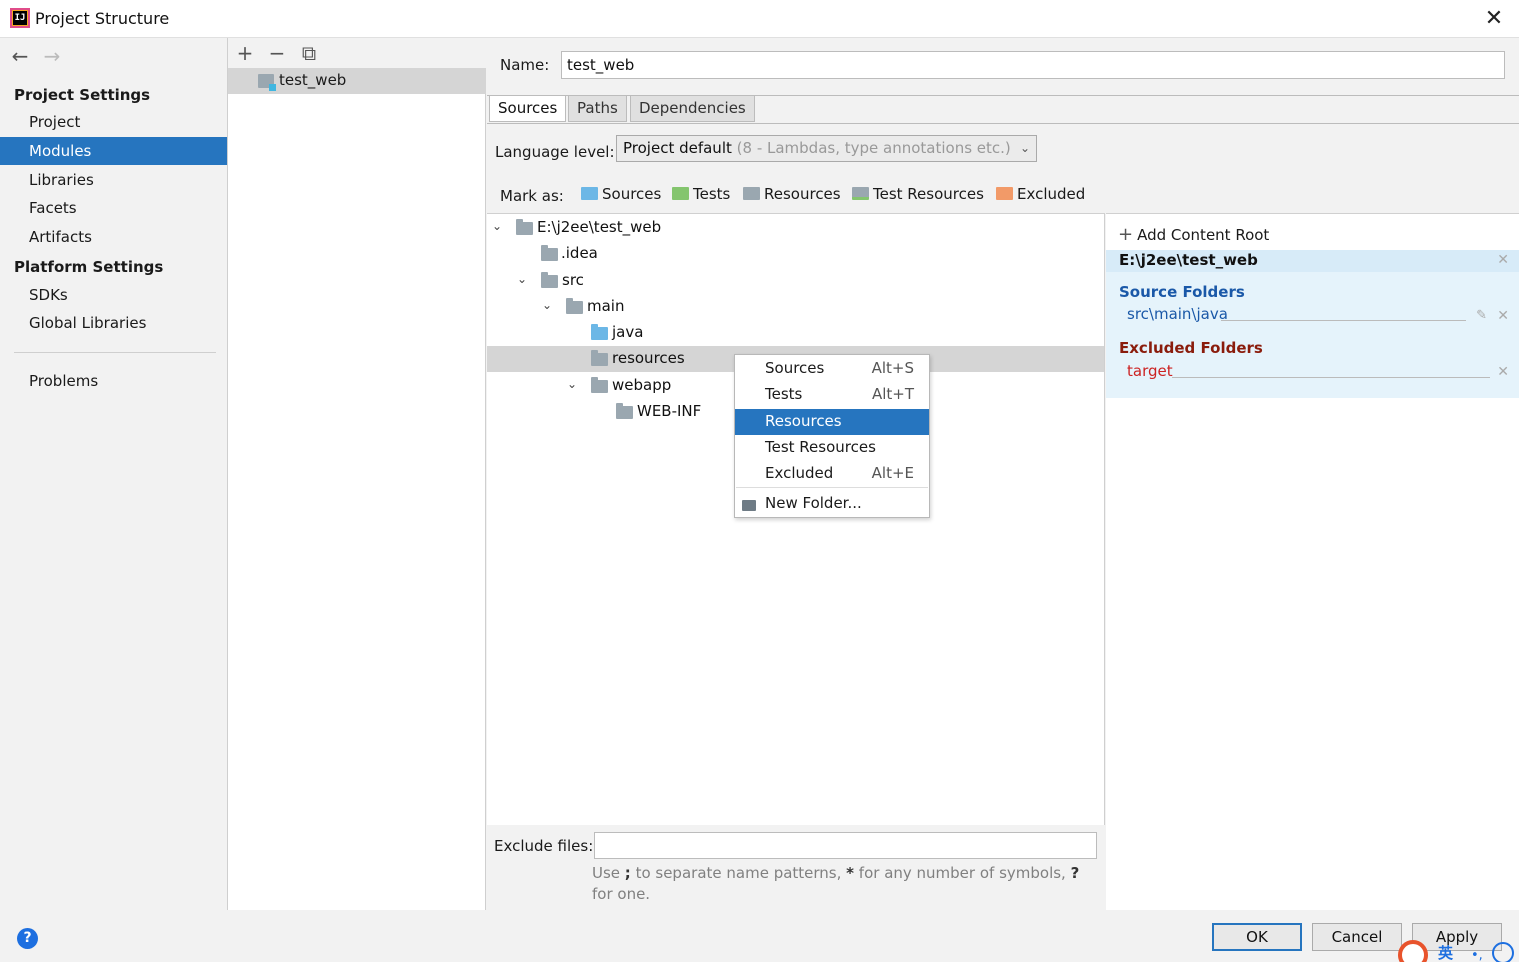  I want to click on ime-toolbar: 英 •,, so click(1458, 951).